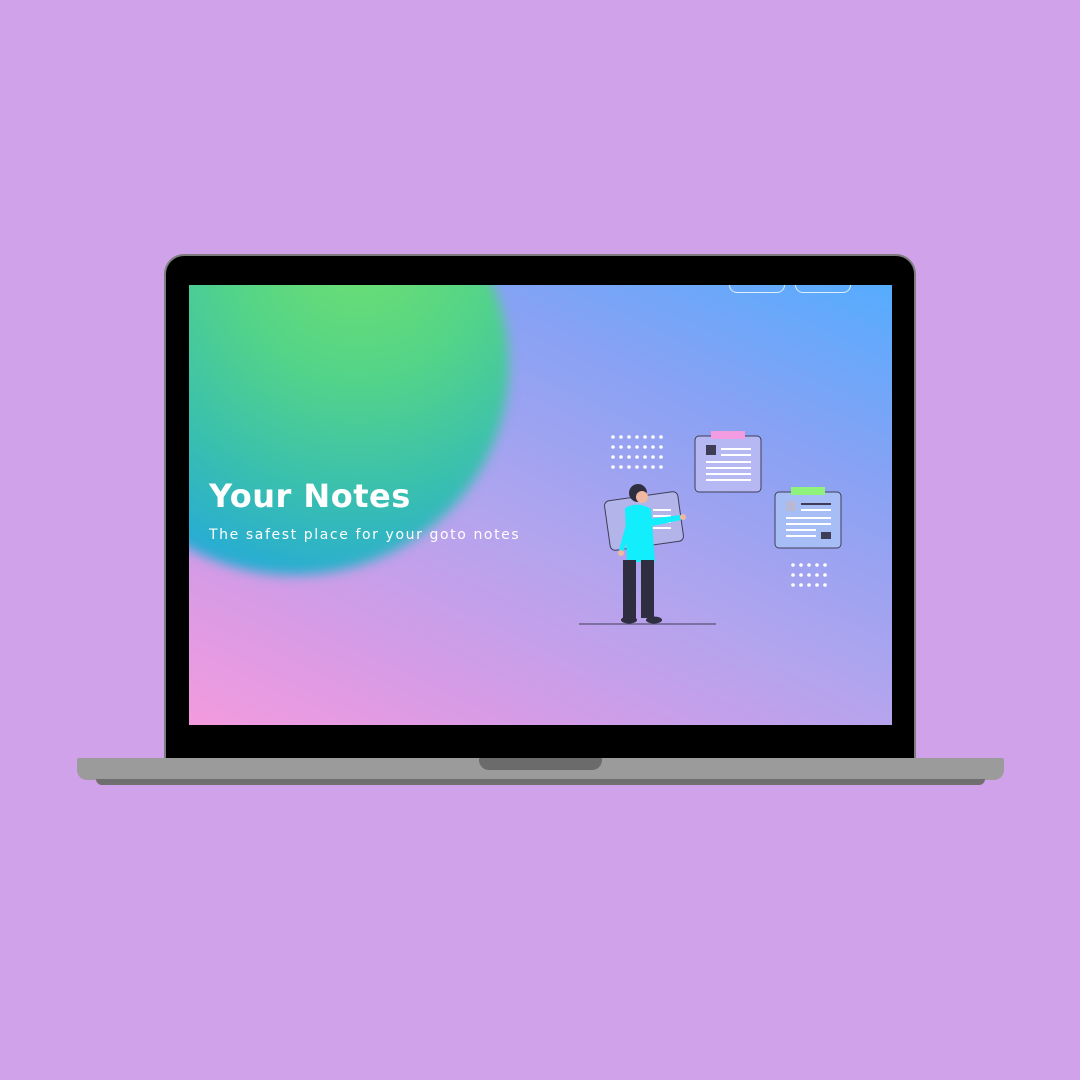 The width and height of the screenshot is (1080, 1080). Describe the element at coordinates (310, 496) in the screenshot. I see `hero-title: Your Notes` at that location.